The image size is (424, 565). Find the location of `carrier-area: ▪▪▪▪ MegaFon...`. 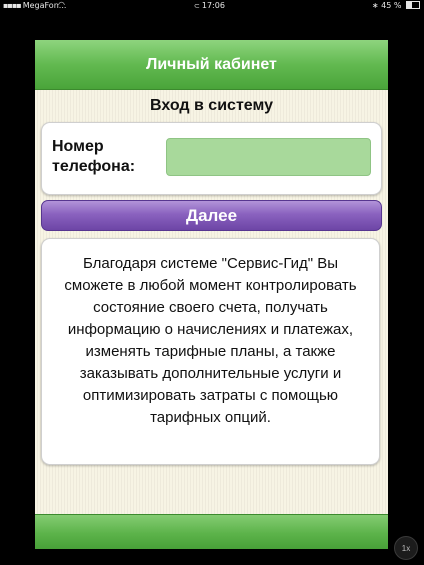

carrier-area: ▪▪▪▪ MegaFon... is located at coordinates (34, 5).